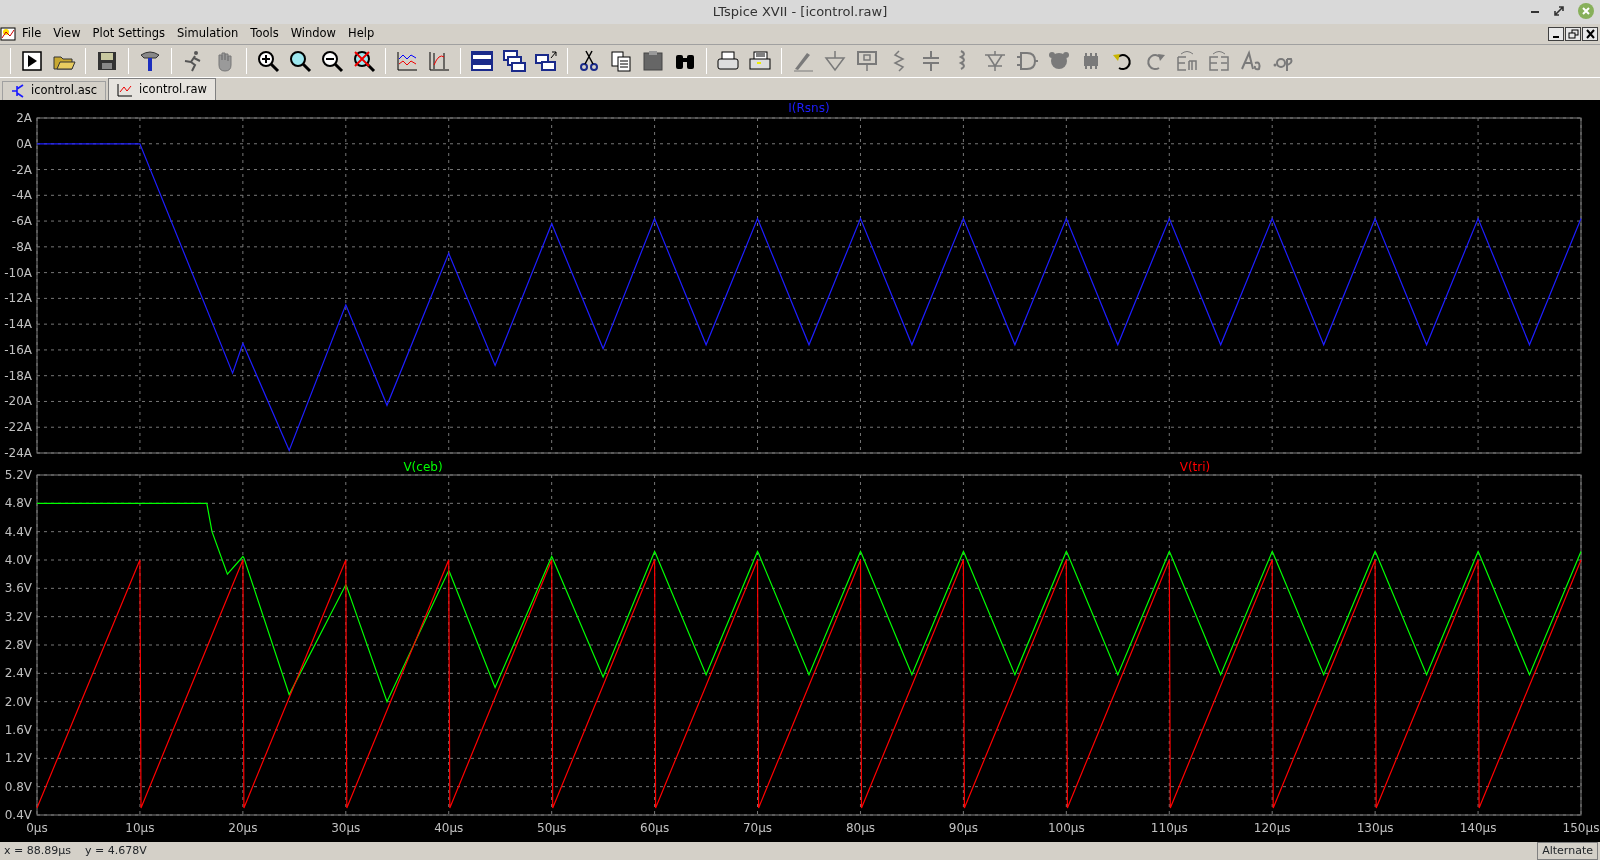 The height and width of the screenshot is (860, 1600). Describe the element at coordinates (589, 61) in the screenshot. I see `scissors-icon` at that location.